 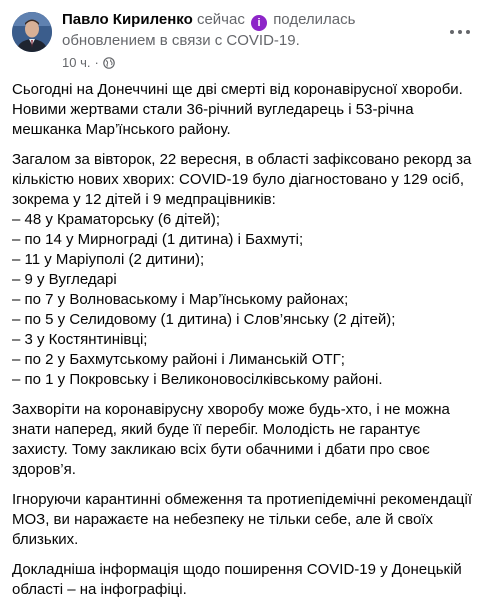 I want to click on globe-icon, so click(x=109, y=63).